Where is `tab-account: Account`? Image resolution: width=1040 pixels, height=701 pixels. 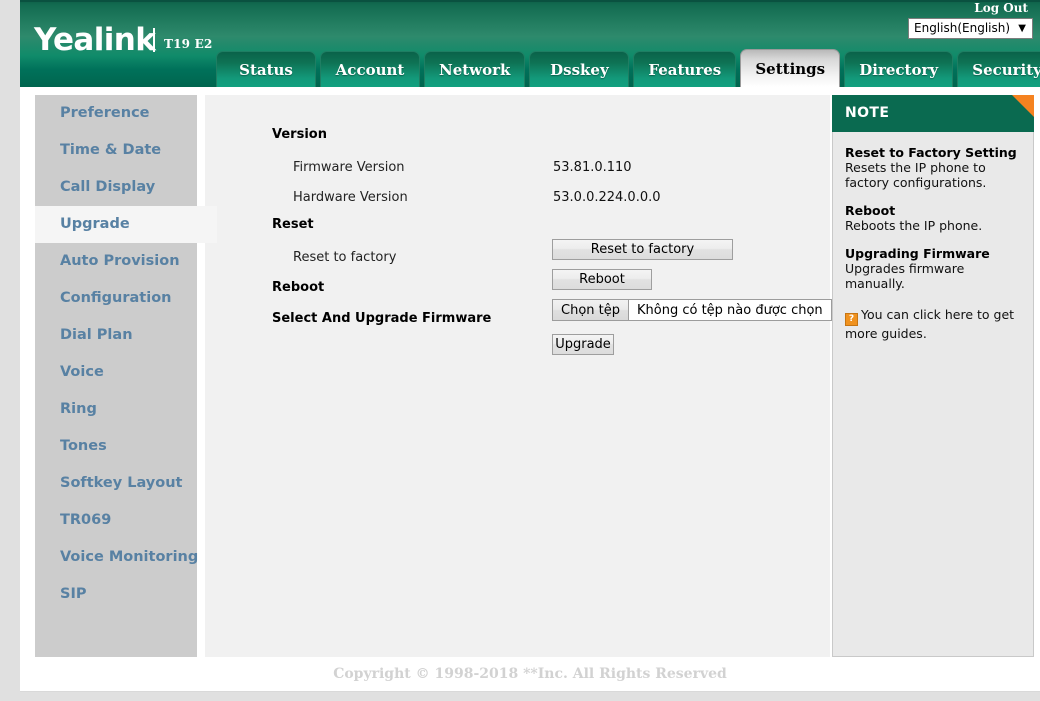
tab-account: Account is located at coordinates (370, 69).